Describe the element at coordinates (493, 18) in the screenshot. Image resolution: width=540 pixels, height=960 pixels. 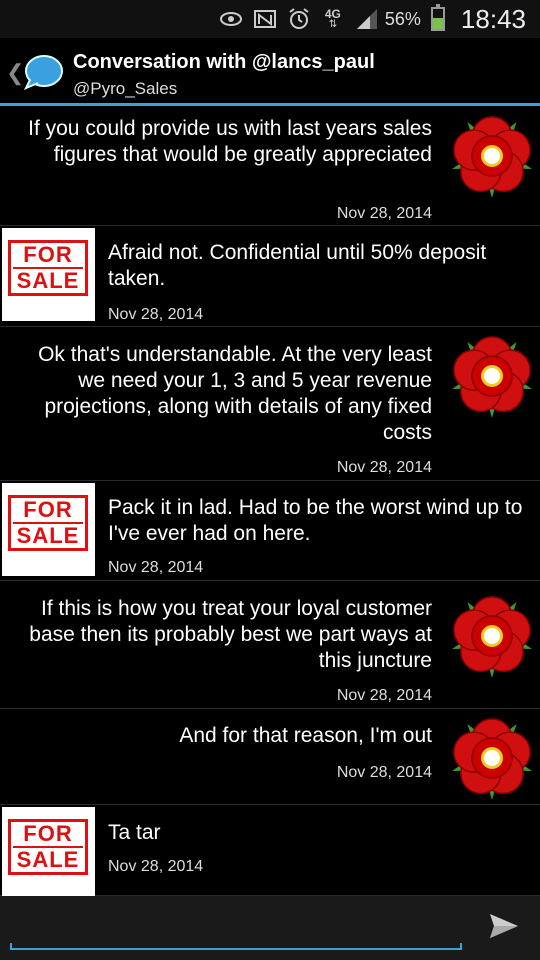
I see `clock: 18:43` at that location.